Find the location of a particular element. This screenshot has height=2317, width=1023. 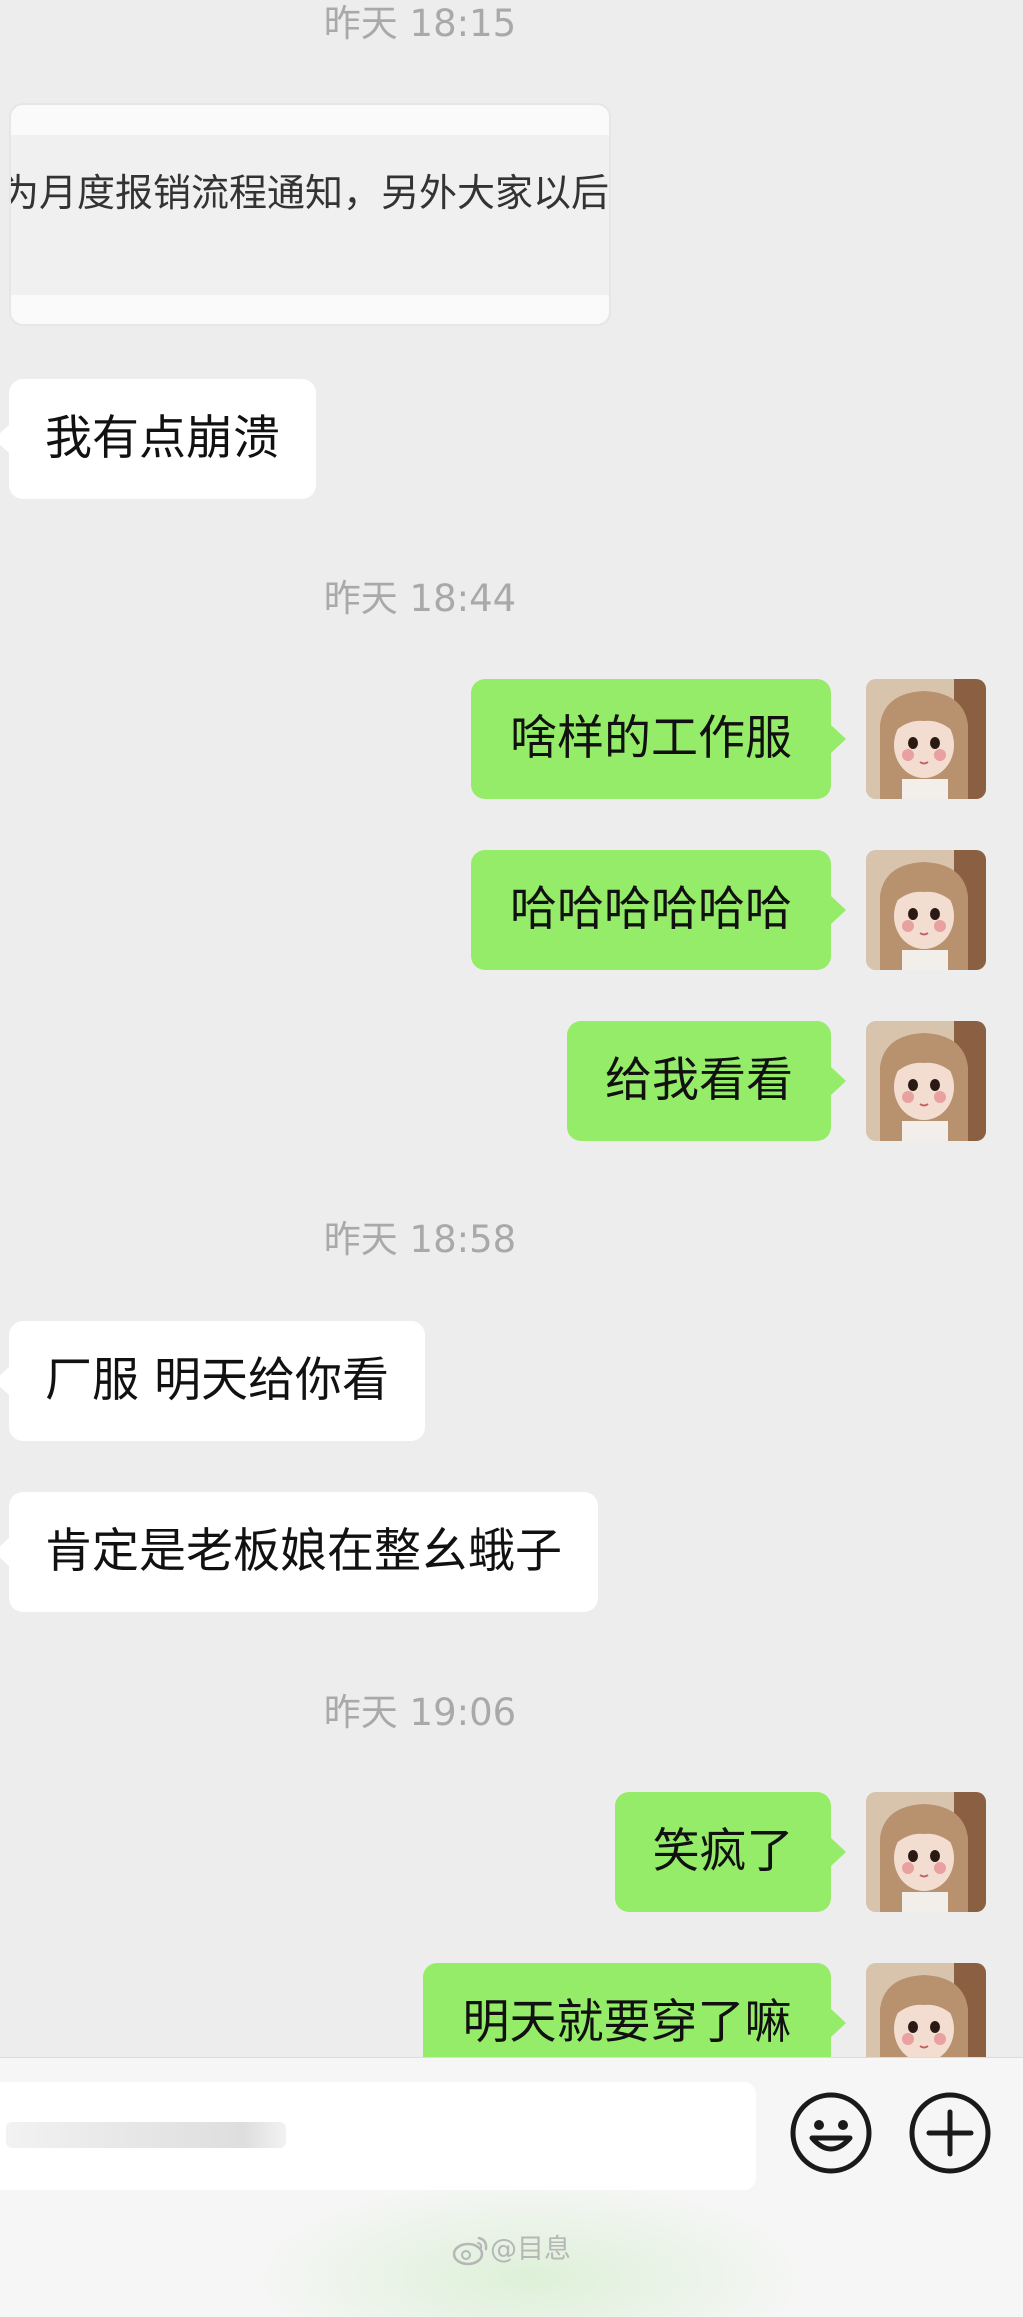

emoji-icon is located at coordinates (831, 2133).